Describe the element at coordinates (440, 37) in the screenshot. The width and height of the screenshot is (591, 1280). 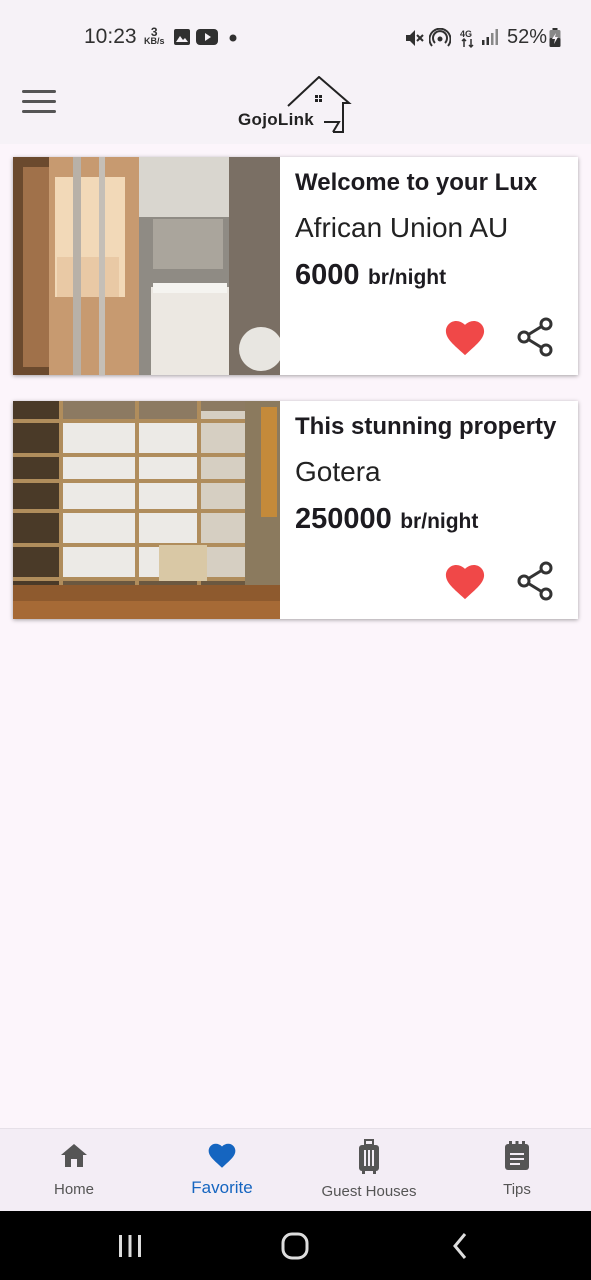
I see `hotspot-icon` at that location.